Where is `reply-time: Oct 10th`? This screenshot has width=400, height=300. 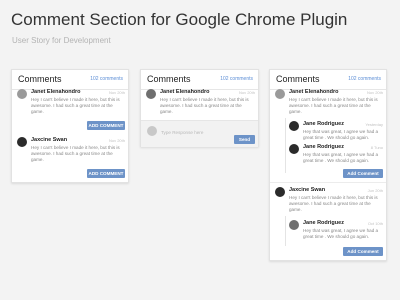 reply-time: Oct 10th is located at coordinates (375, 223).